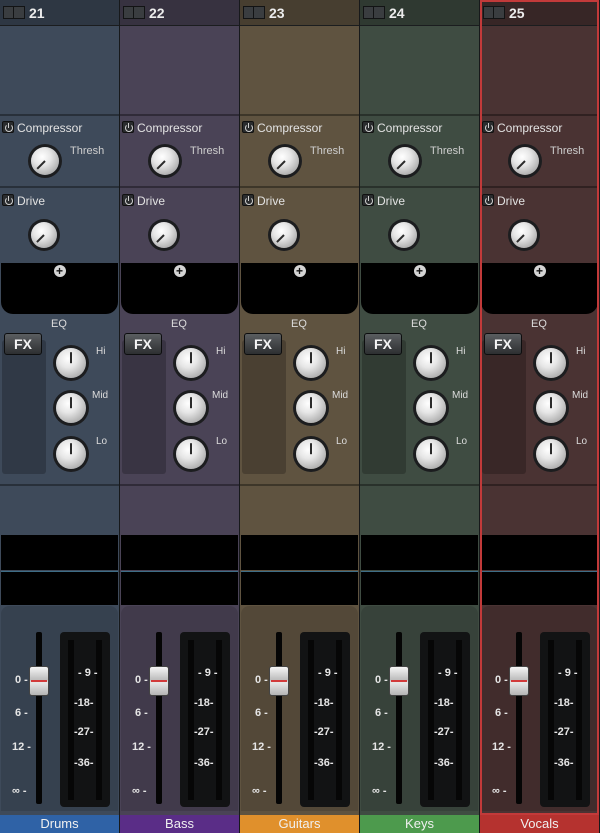 This screenshot has width=600, height=833. Describe the element at coordinates (539, 824) in the screenshot. I see `channel-name: Vocals` at that location.